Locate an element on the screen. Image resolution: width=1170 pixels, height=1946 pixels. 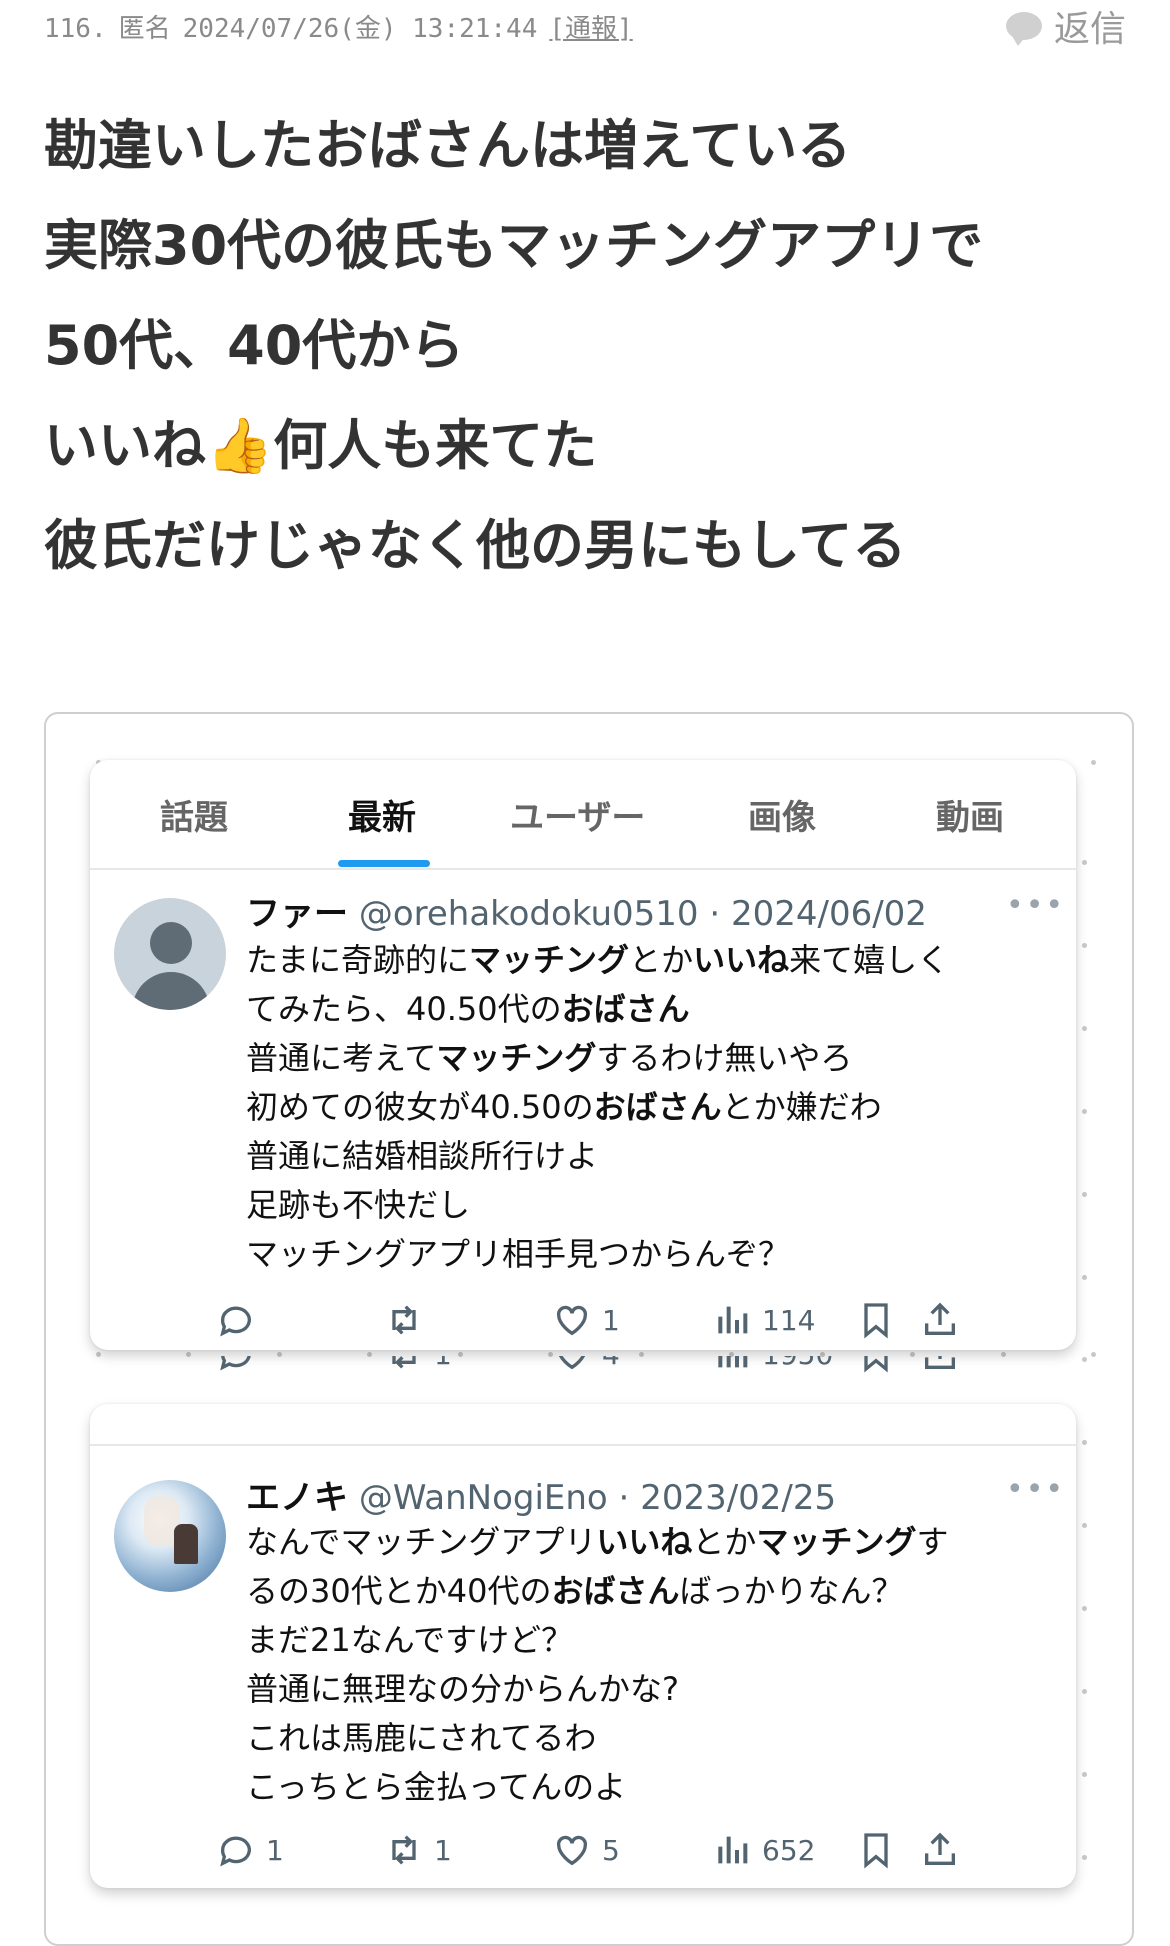
post-meta: 116. 匿名 2024/07/26(金) 13:21:44 [通報] is located at coordinates (344, 26).